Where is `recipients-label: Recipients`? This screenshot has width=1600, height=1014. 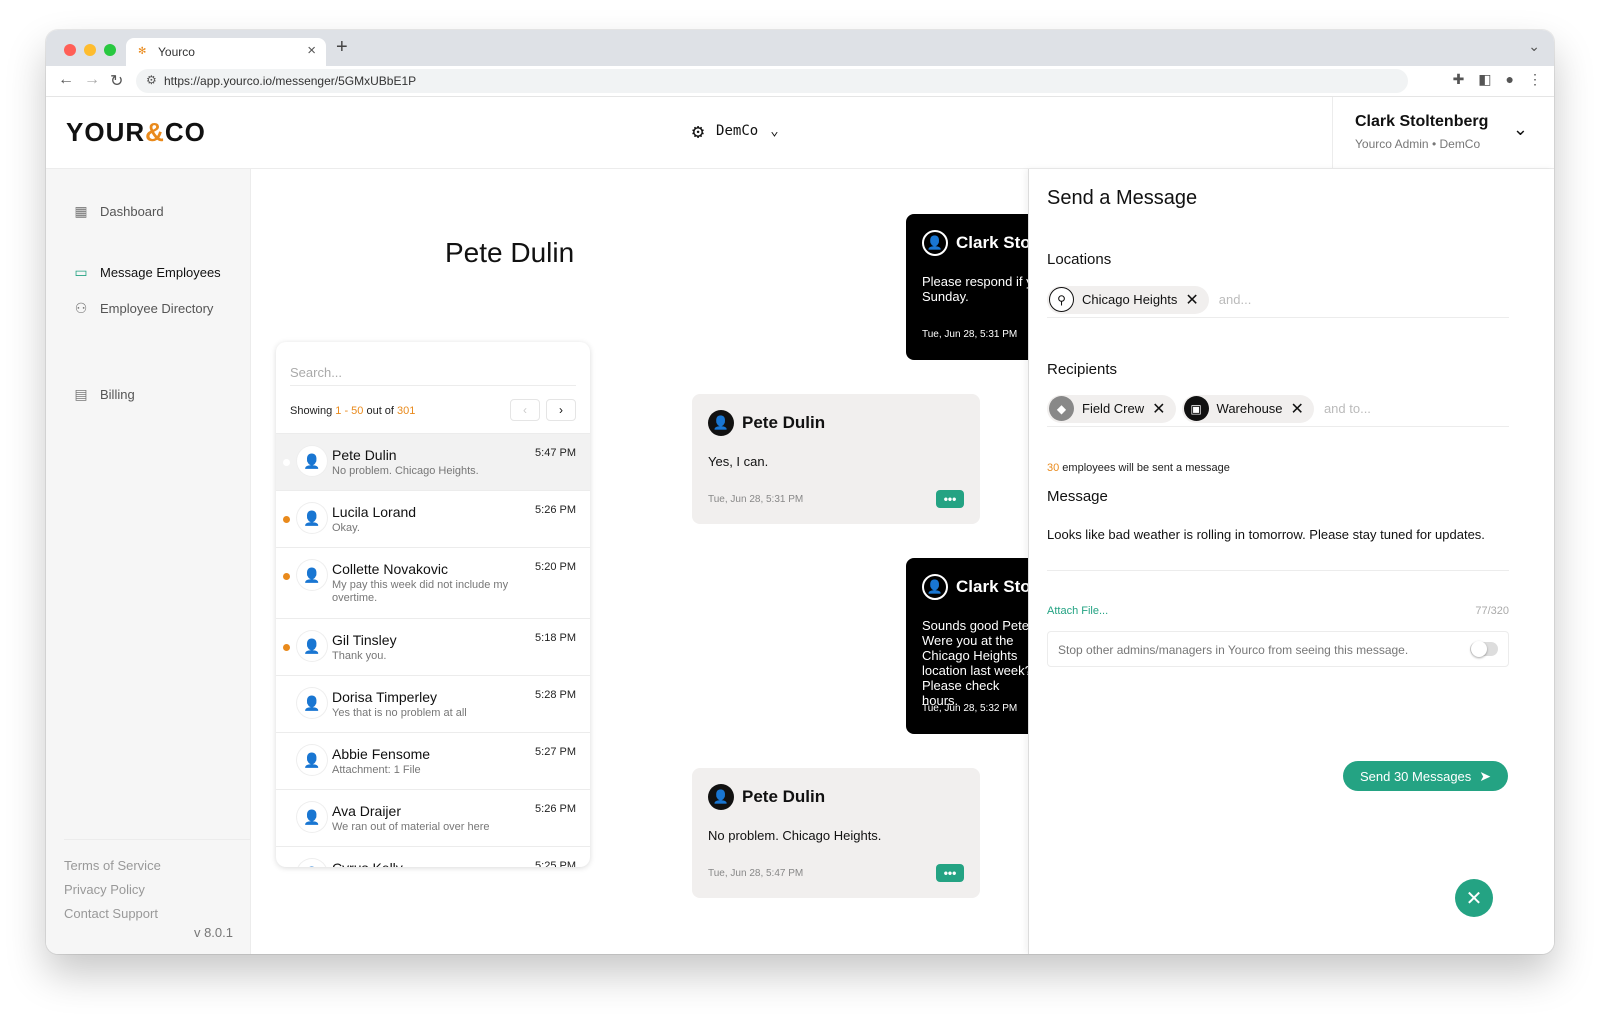 recipients-label: Recipients is located at coordinates (1082, 369).